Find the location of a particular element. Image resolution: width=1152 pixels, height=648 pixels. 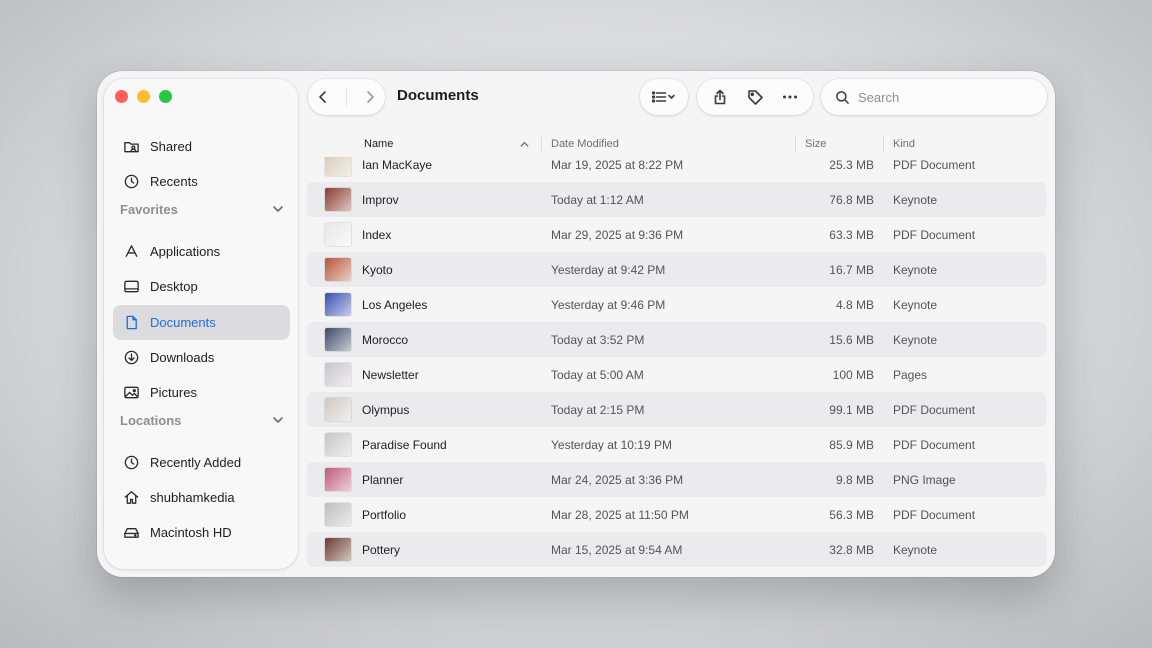

sidebar-item-label: Pictures is located at coordinates (173, 392).